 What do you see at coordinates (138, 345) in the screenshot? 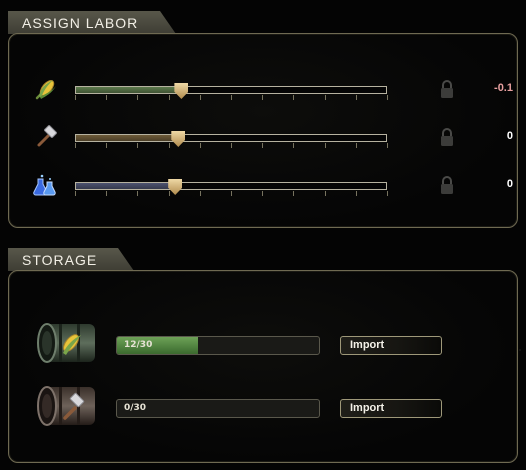
I see `food-storage-amount: 12/30` at bounding box center [138, 345].